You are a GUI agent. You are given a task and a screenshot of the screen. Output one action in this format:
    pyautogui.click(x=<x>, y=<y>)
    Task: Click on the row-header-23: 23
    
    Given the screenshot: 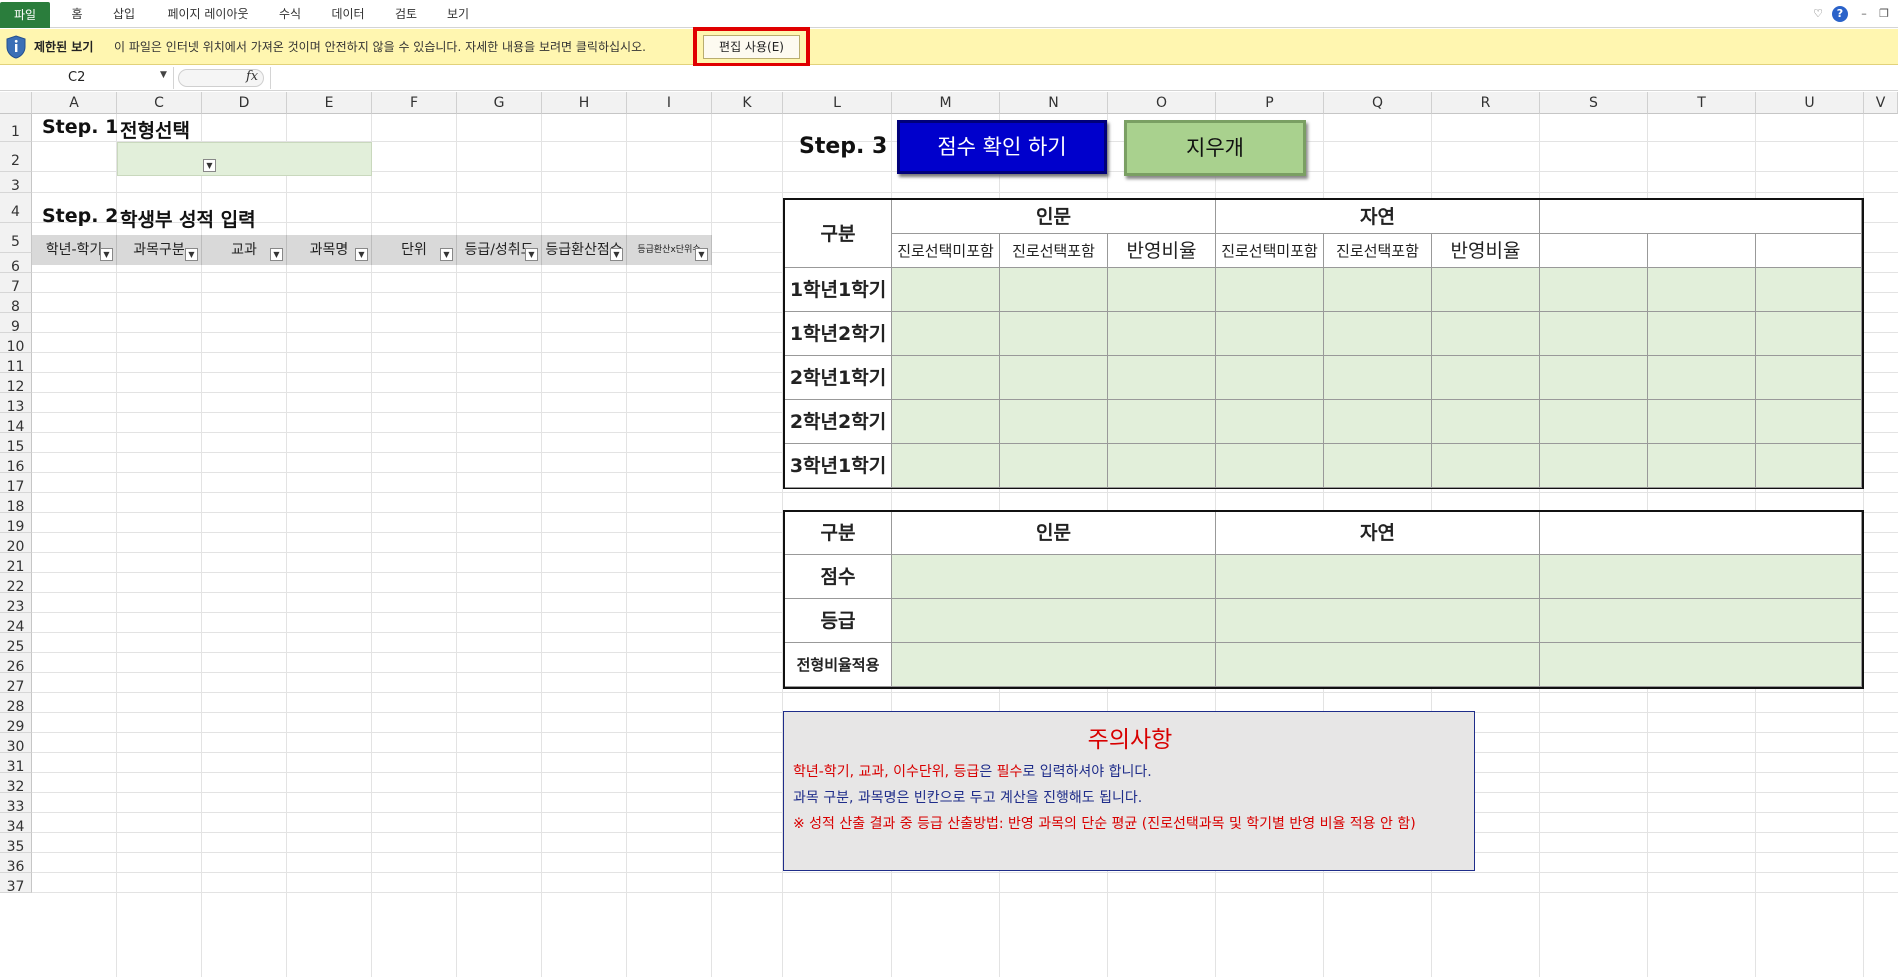 What is the action you would take?
    pyautogui.click(x=16, y=604)
    